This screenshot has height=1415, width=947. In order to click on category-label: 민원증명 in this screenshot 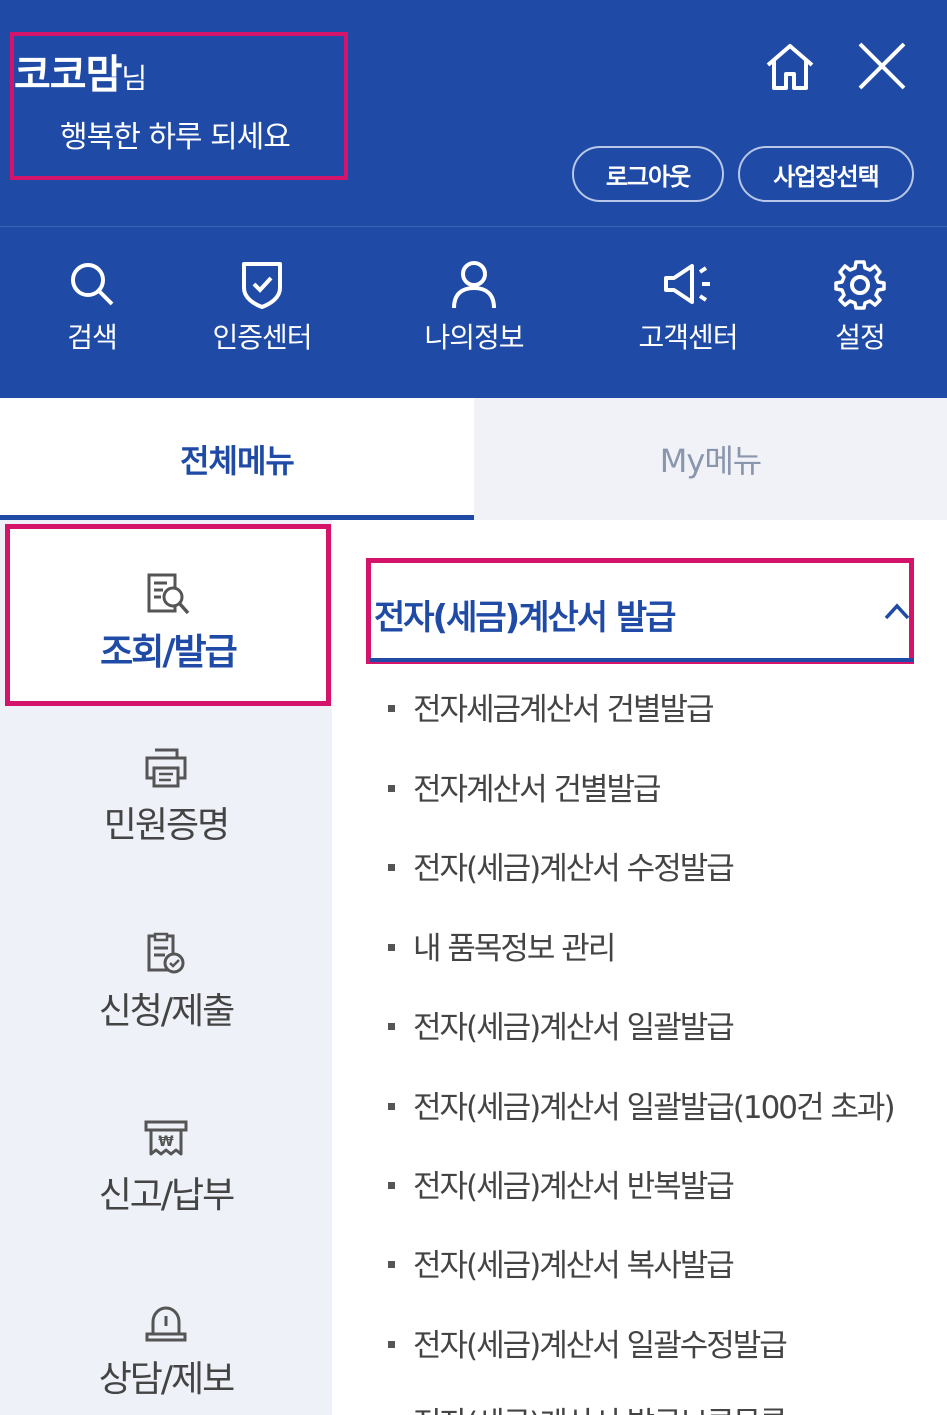, I will do `click(166, 825)`.